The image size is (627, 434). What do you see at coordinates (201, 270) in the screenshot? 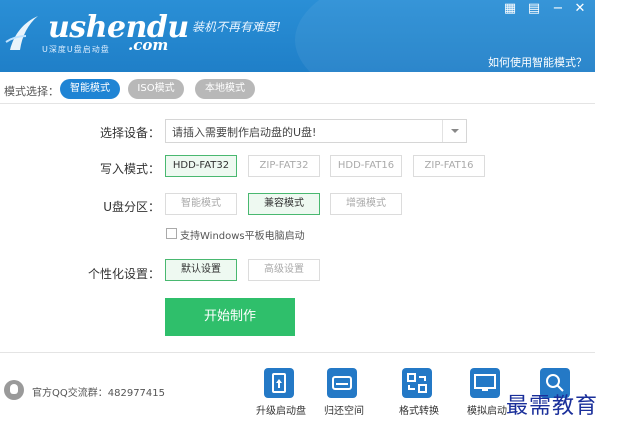
I see `personalize-default: 默认设置` at bounding box center [201, 270].